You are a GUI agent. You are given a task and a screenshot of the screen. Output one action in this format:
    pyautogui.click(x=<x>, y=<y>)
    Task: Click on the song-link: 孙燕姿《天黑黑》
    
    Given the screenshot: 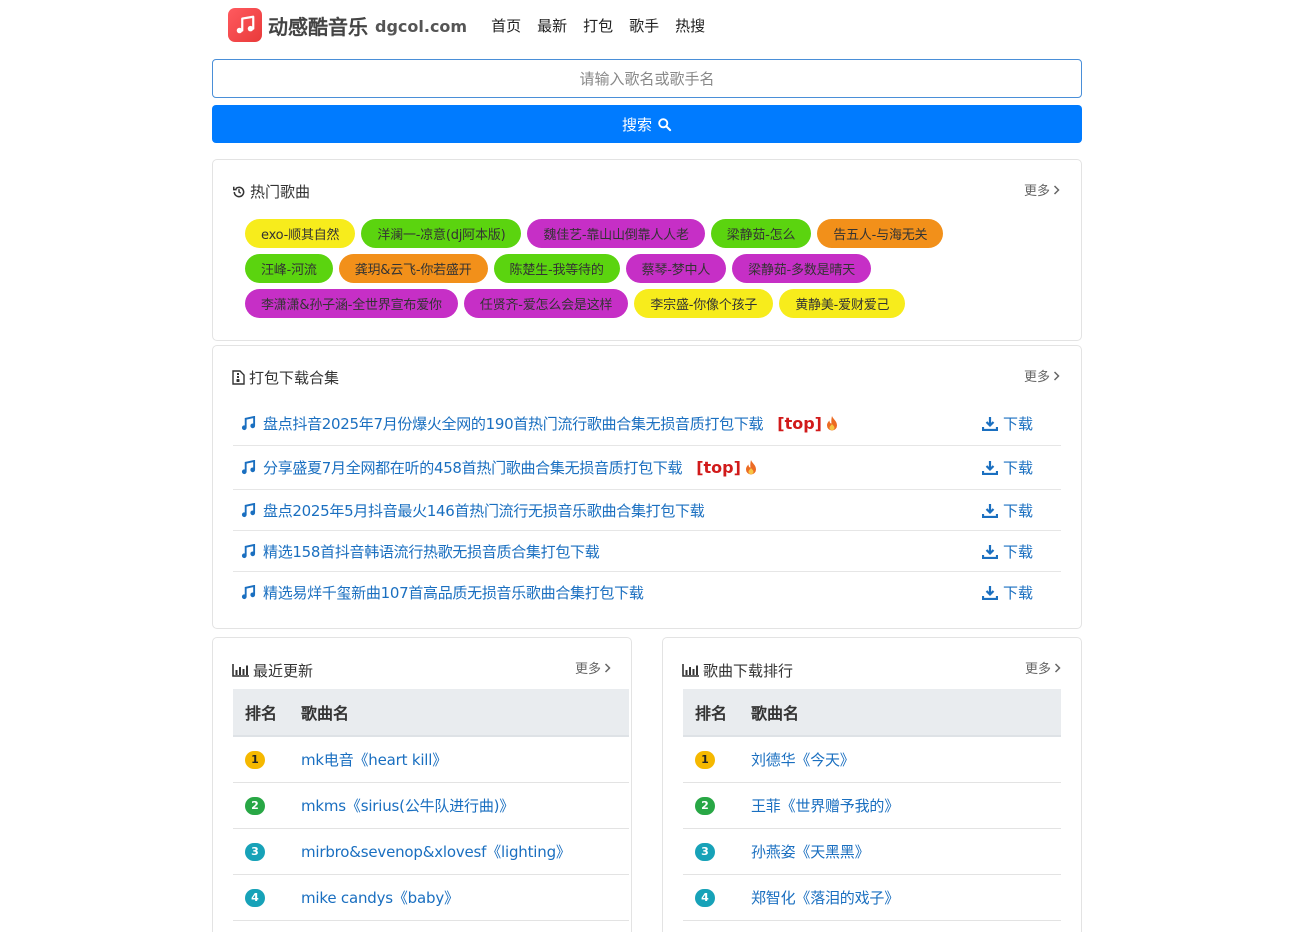 What is the action you would take?
    pyautogui.click(x=810, y=851)
    